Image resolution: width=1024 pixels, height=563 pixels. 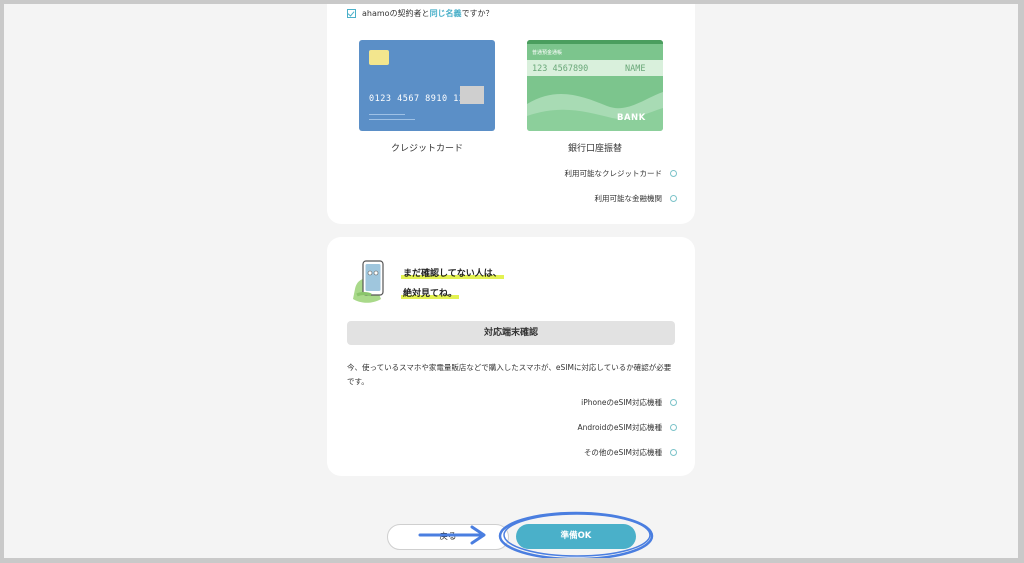 I want to click on link-android-esim: AndroidのeSIM対応機種, so click(x=627, y=427).